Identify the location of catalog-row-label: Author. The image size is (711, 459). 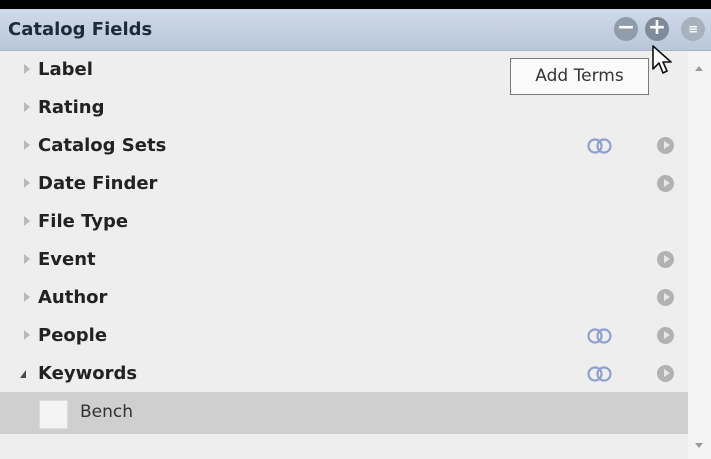
(73, 297).